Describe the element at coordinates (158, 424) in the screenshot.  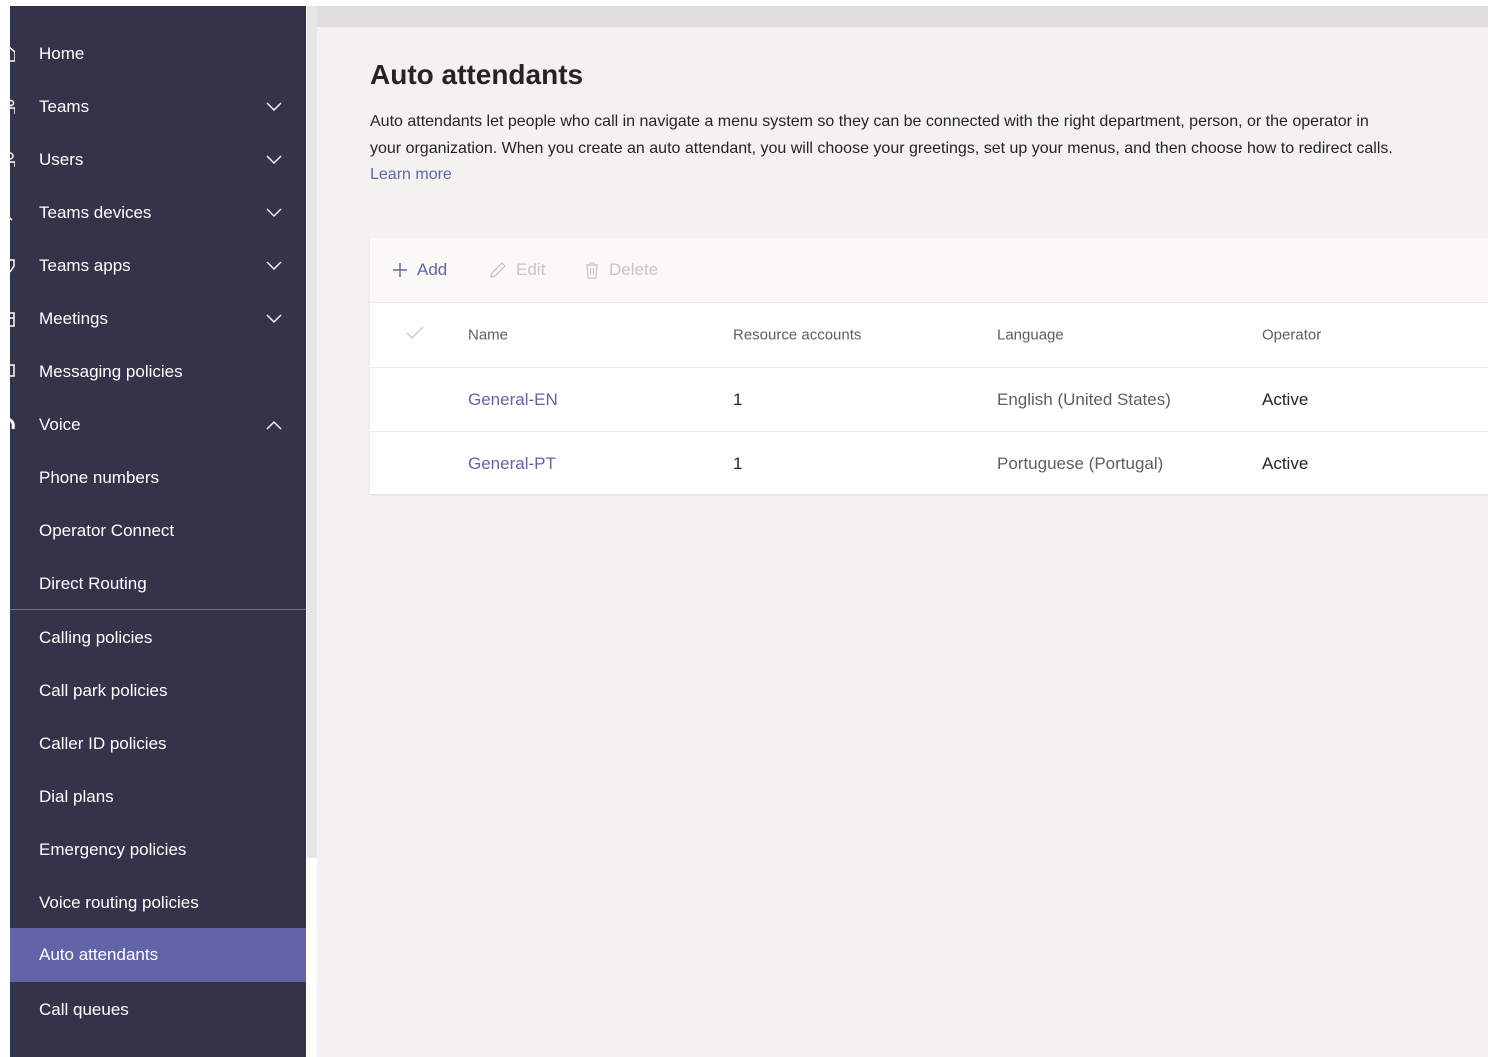
I see `sidebar-item-voice: Voice` at that location.